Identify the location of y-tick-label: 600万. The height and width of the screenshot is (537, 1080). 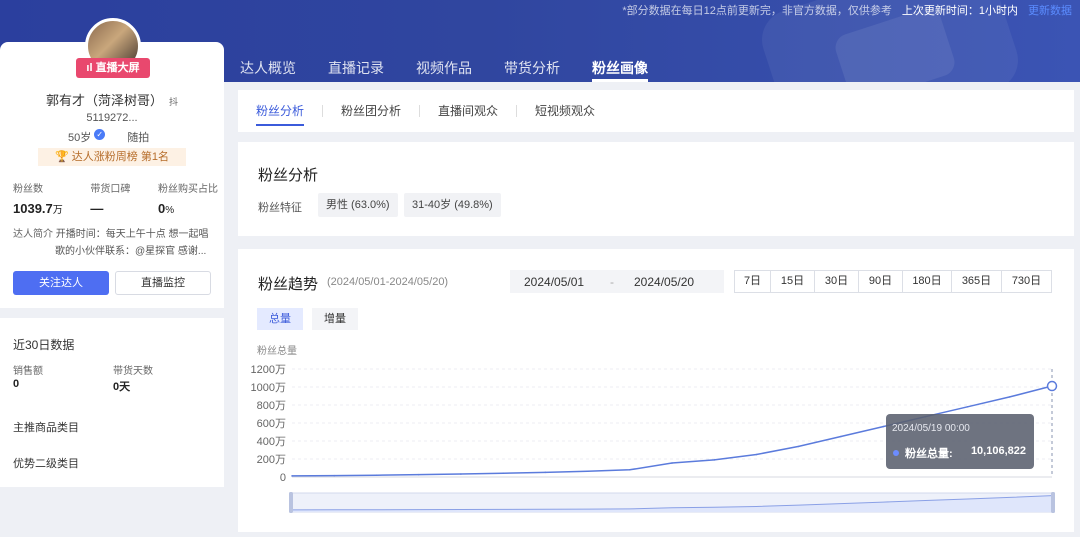
(271, 424).